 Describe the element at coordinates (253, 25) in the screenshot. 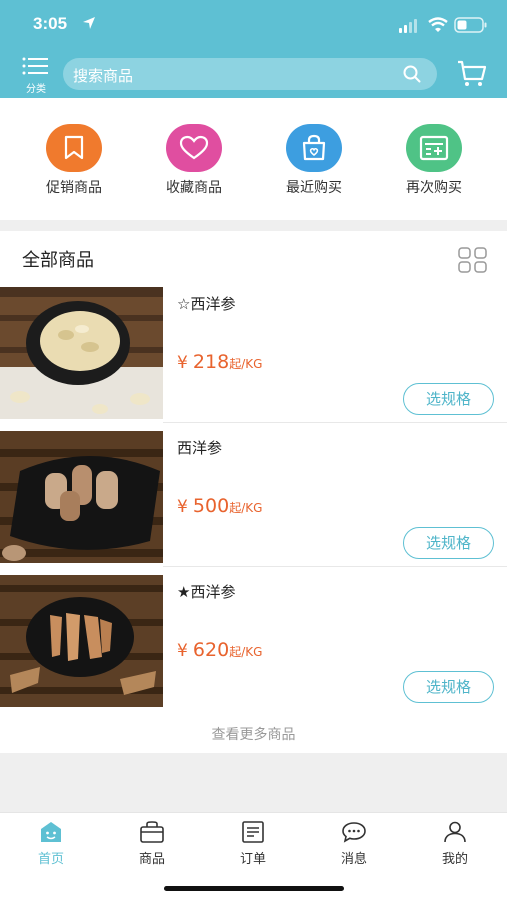

I see `status-bar: 3:05` at that location.